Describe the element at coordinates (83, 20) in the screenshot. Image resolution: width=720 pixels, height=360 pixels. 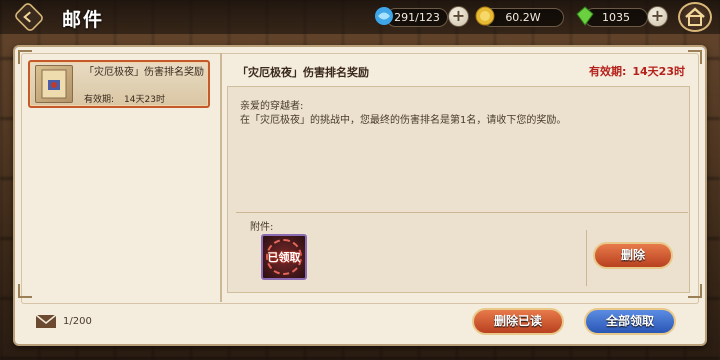
I see `page-title: 邮件` at that location.